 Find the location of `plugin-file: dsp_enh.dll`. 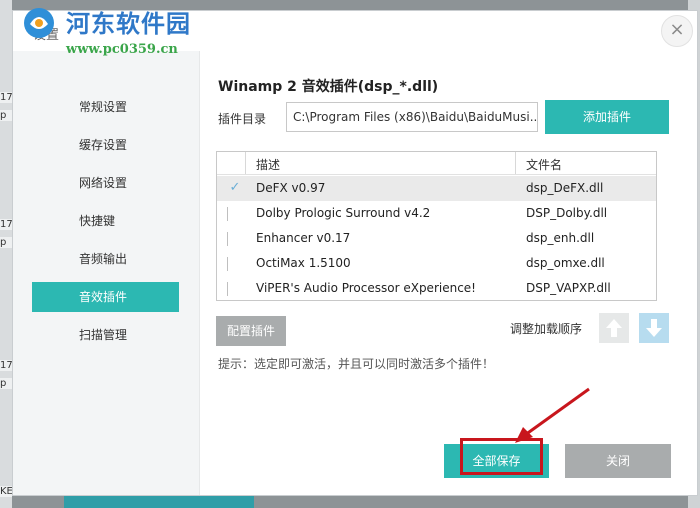

plugin-file: dsp_enh.dll is located at coordinates (560, 238).